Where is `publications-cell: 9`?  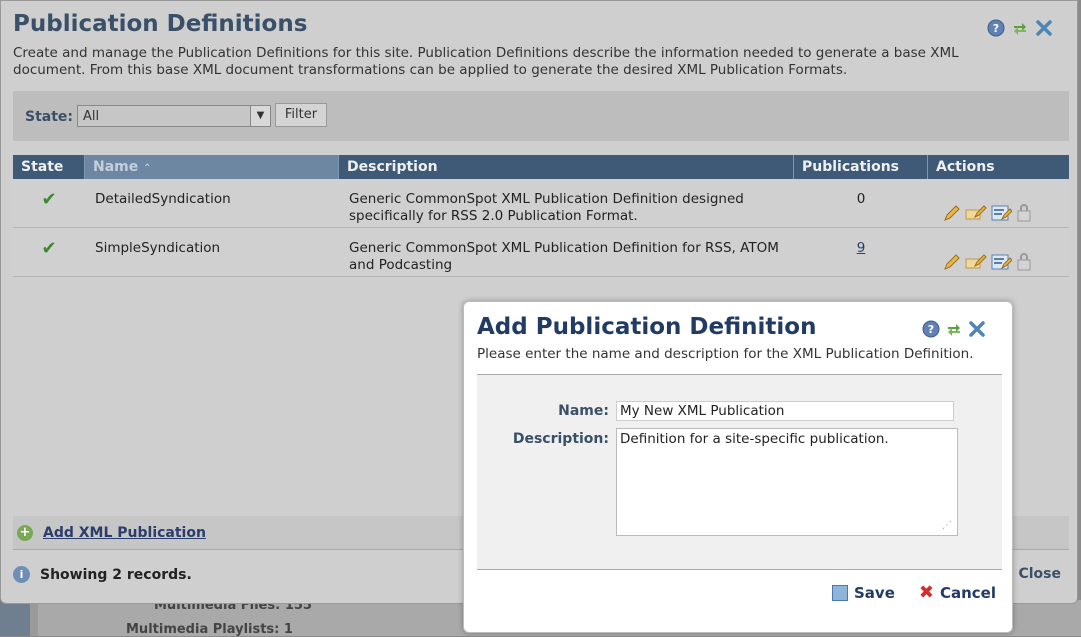 publications-cell: 9 is located at coordinates (861, 252).